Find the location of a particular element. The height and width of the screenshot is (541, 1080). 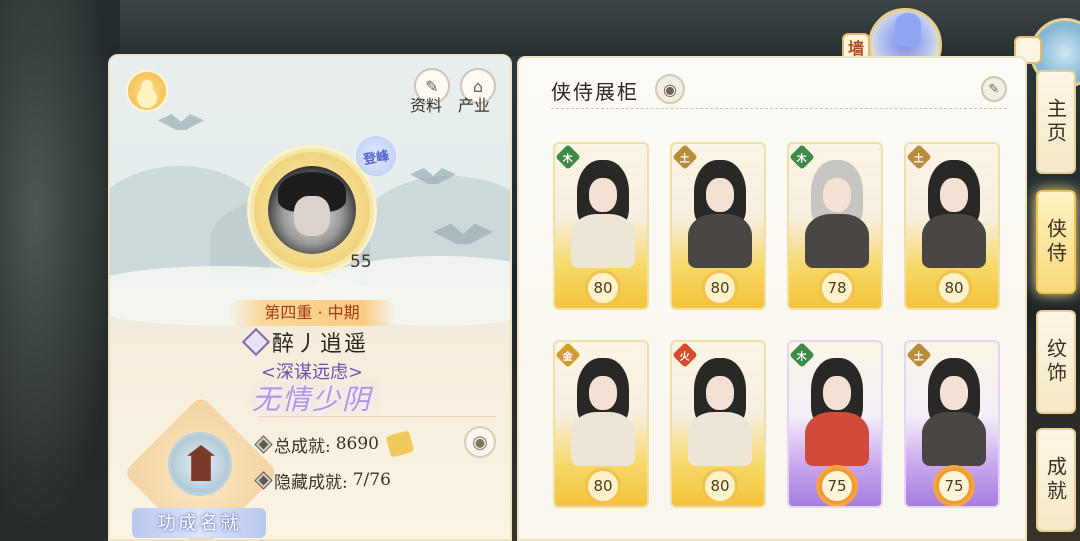

total-achievement-label: 总成就: is located at coordinates (302, 446).